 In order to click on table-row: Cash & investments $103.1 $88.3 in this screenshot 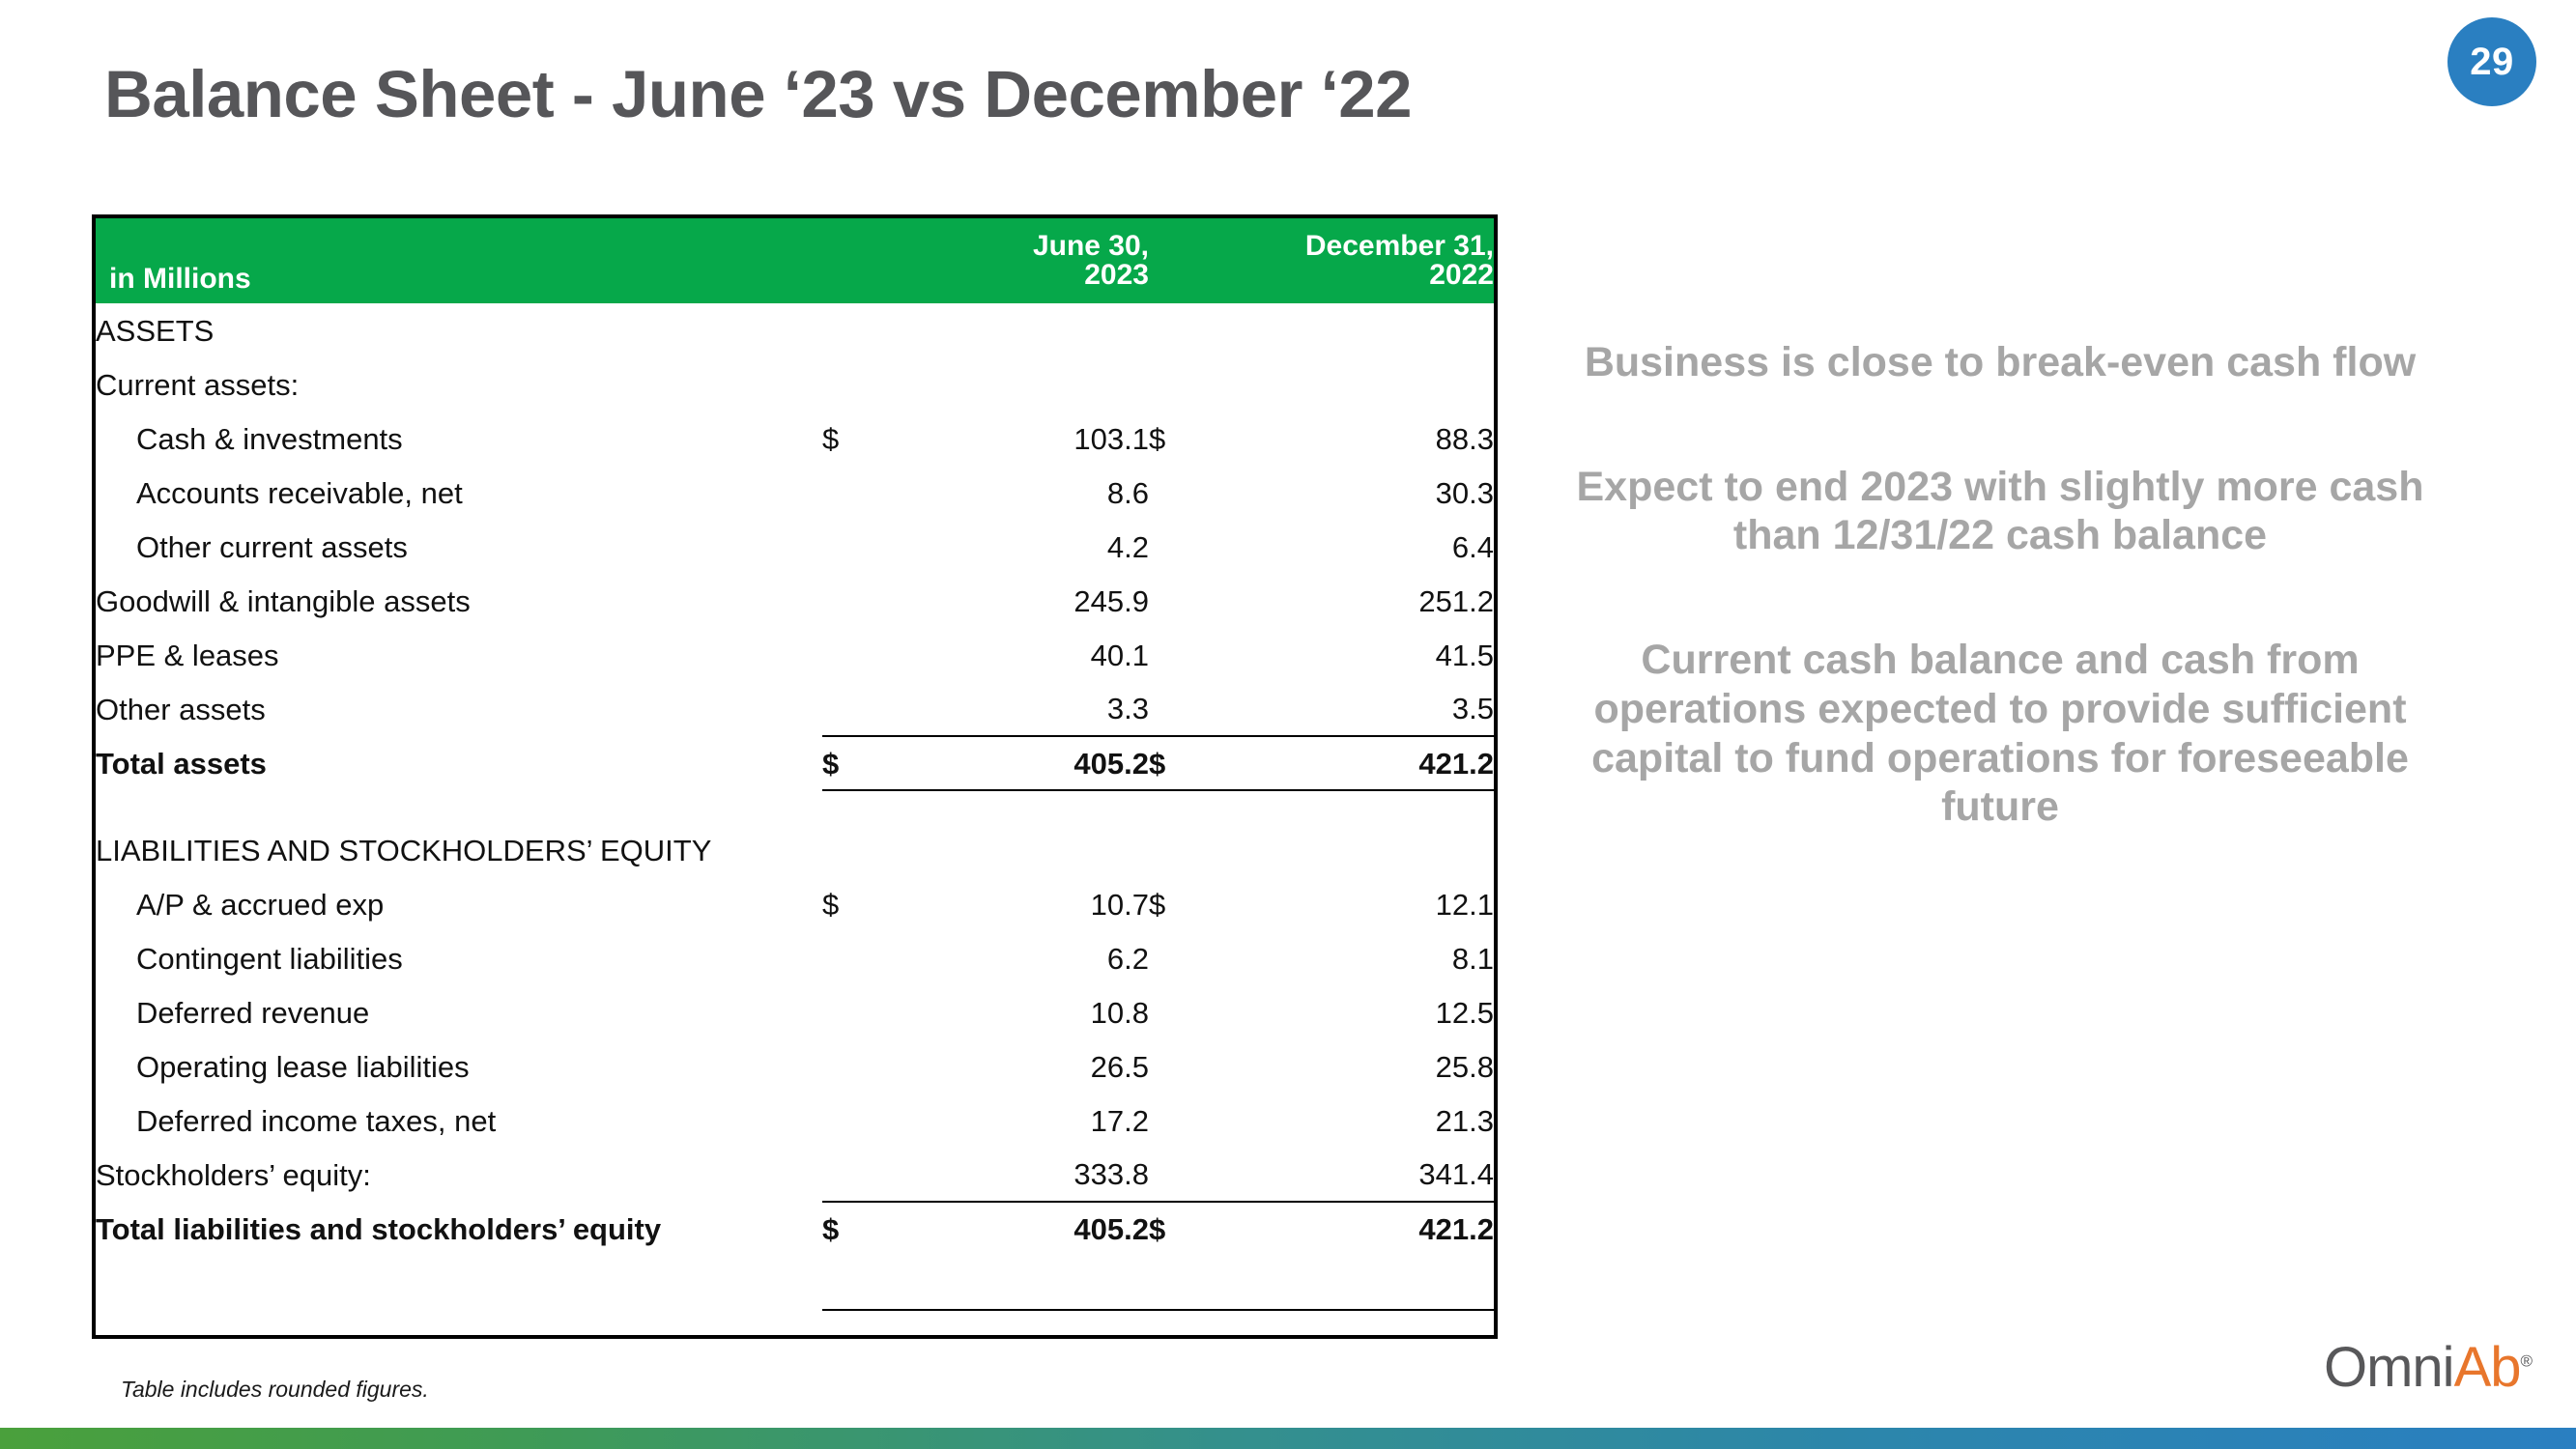, I will do `click(795, 439)`.